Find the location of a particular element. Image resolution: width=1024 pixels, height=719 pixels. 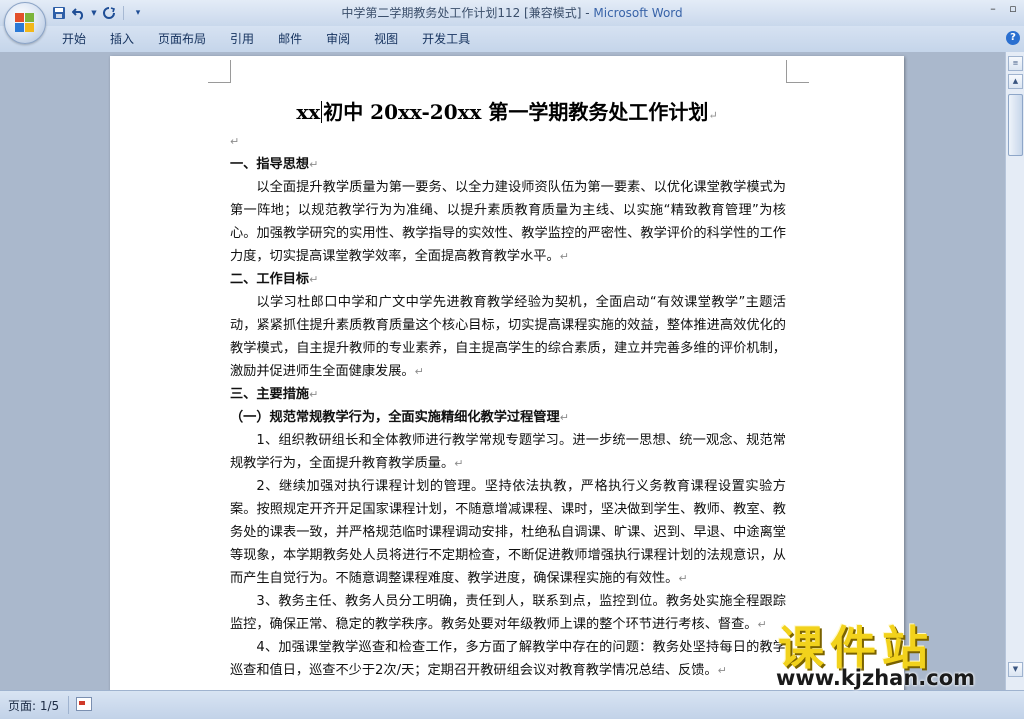

title-text-left: xx is located at coordinates (308, 112).